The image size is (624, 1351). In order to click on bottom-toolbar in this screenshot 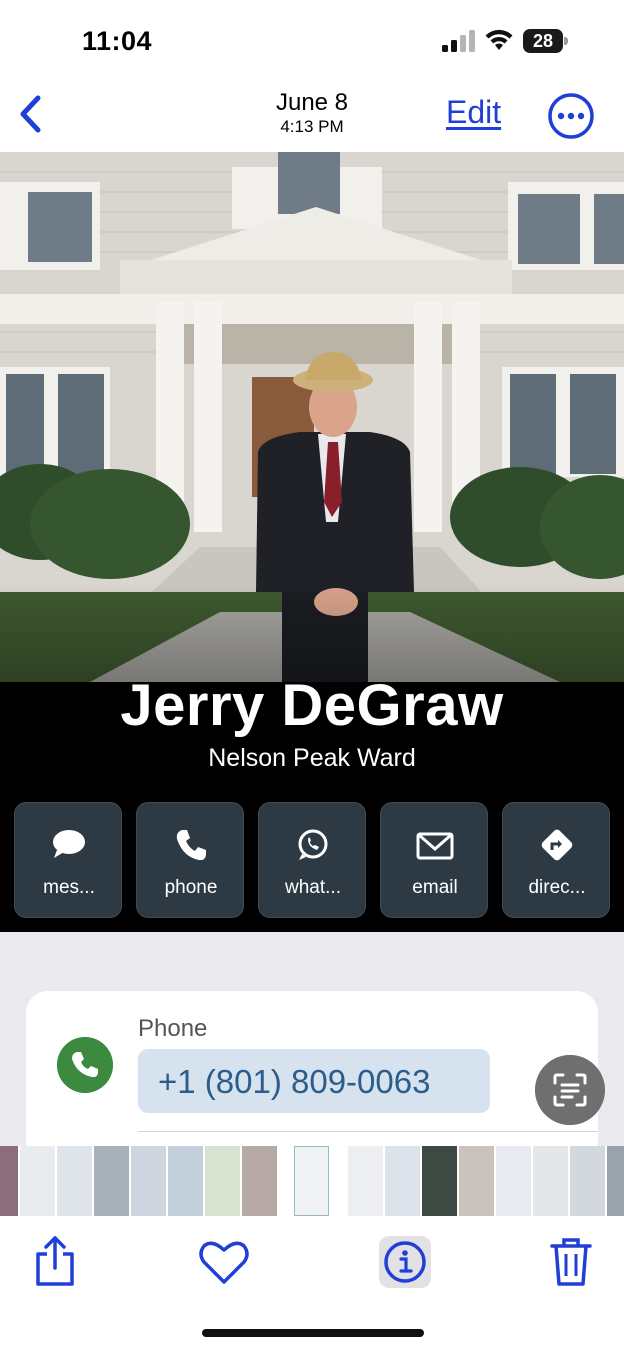, I will do `click(312, 1283)`.